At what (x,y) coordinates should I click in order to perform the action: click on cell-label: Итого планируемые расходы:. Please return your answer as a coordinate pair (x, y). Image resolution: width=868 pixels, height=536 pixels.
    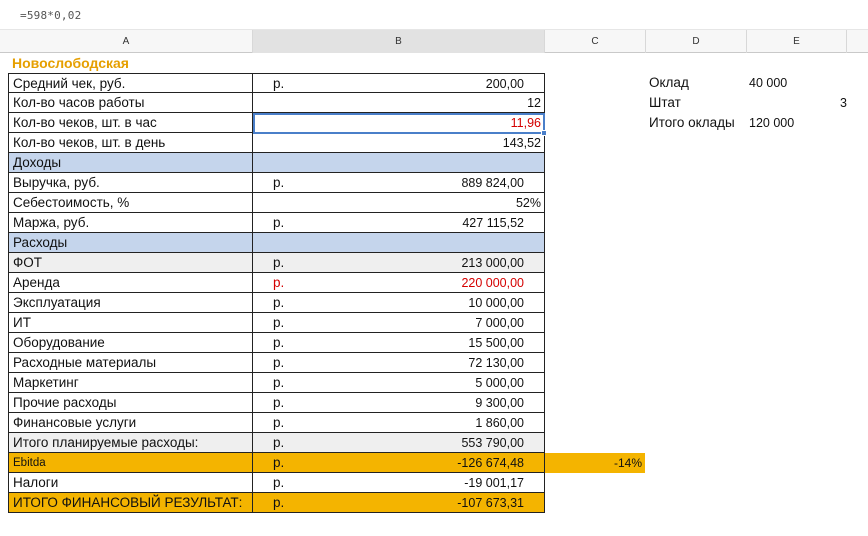
    Looking at the image, I should click on (130, 443).